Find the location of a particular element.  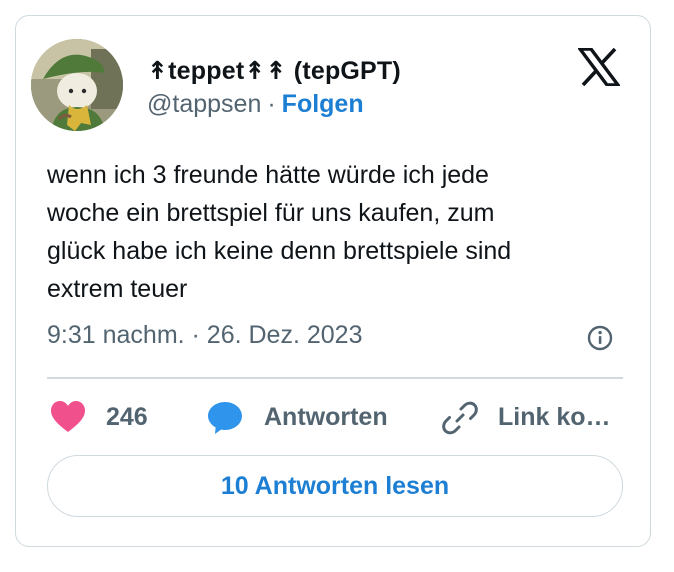

info-icon is located at coordinates (600, 338).